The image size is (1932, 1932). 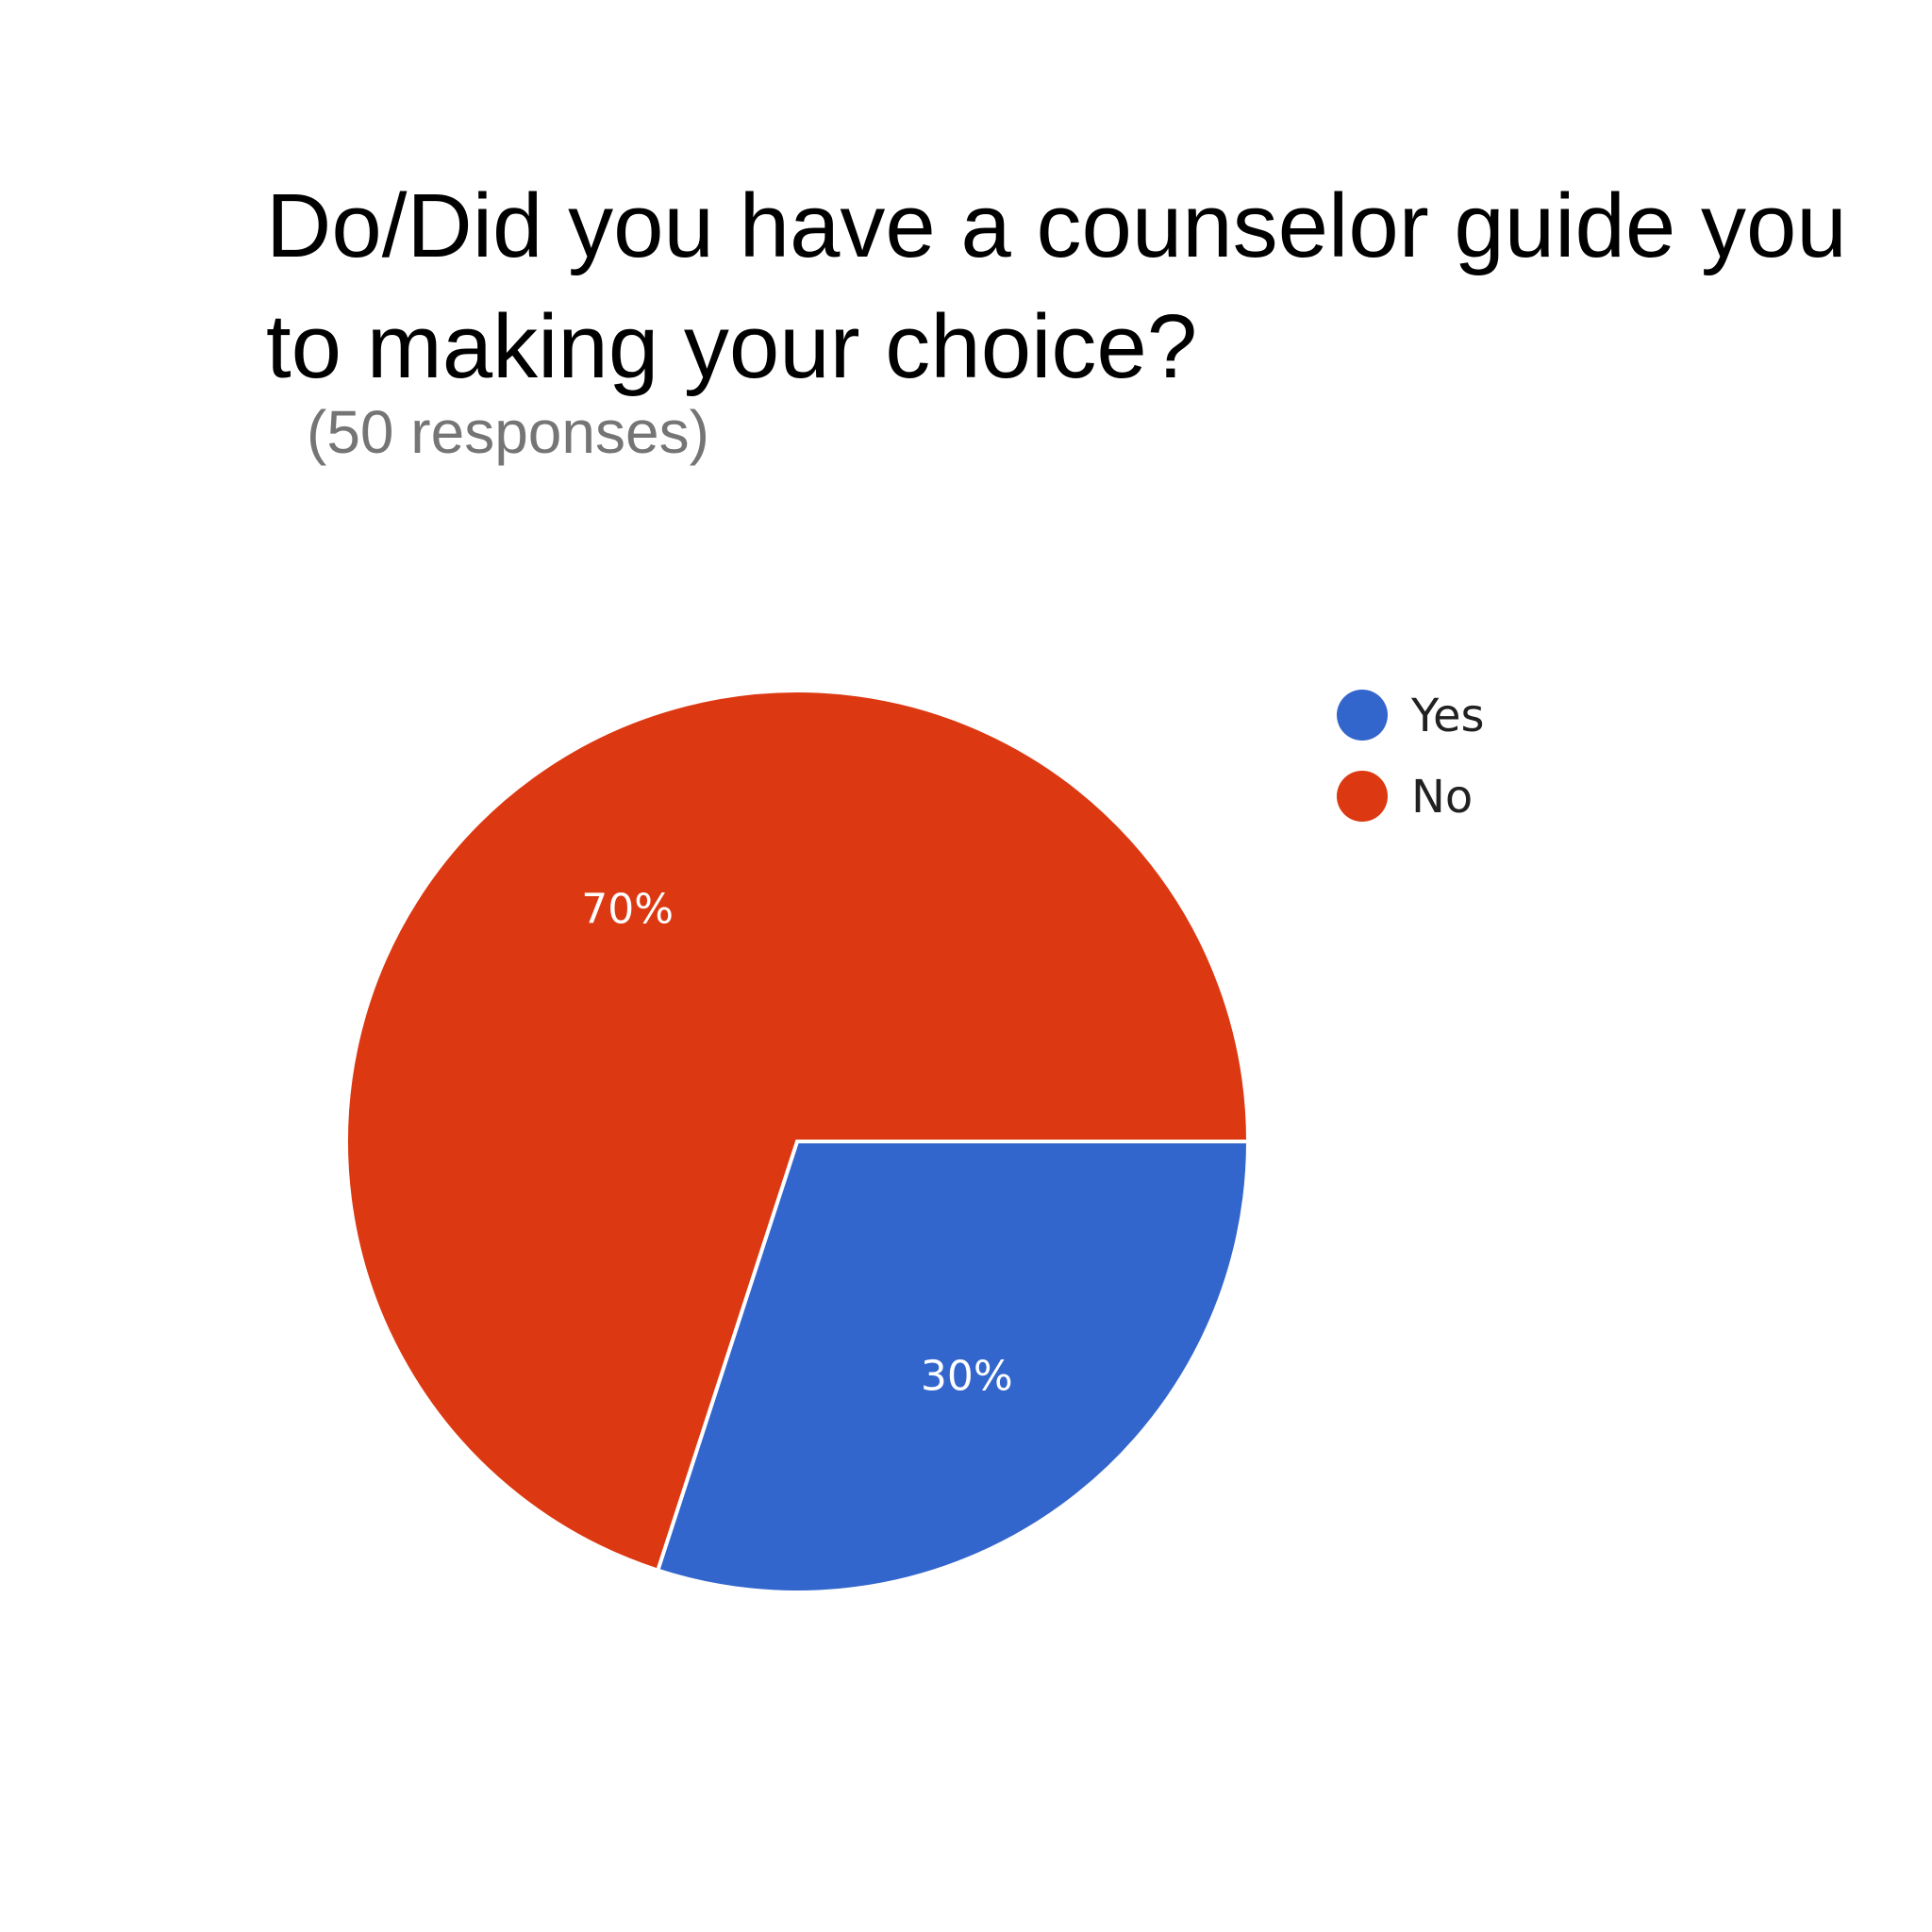 What do you see at coordinates (1363, 715) in the screenshot?
I see `legend-swatch-yes` at bounding box center [1363, 715].